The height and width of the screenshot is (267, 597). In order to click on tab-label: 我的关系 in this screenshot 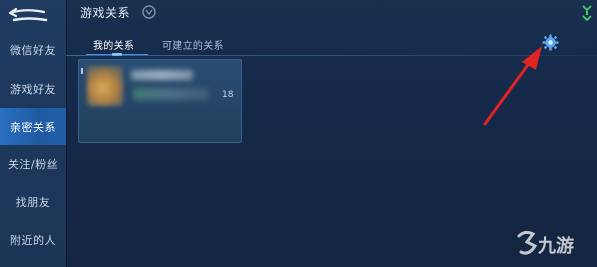, I will do `click(114, 46)`.